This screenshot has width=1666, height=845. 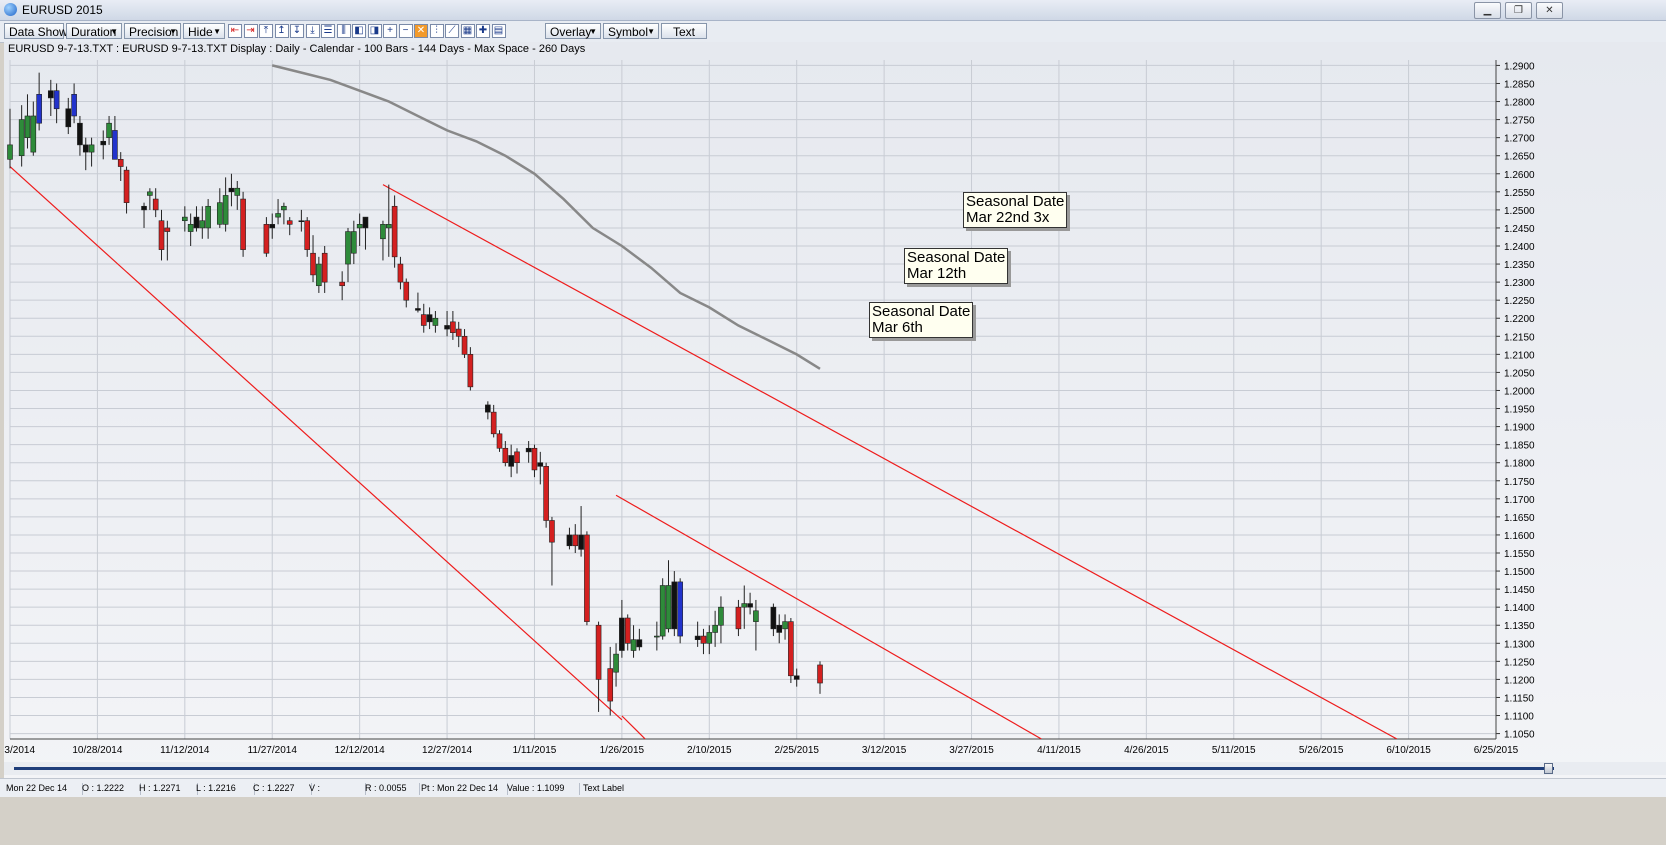 What do you see at coordinates (452, 31) in the screenshot?
I see `line-icon: ⟋` at bounding box center [452, 31].